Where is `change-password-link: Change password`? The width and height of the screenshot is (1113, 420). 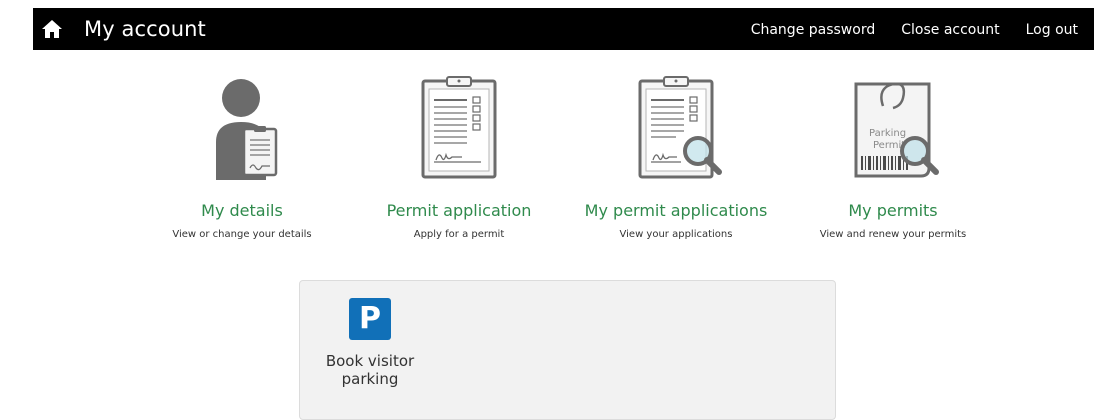 change-password-link: Change password is located at coordinates (813, 30).